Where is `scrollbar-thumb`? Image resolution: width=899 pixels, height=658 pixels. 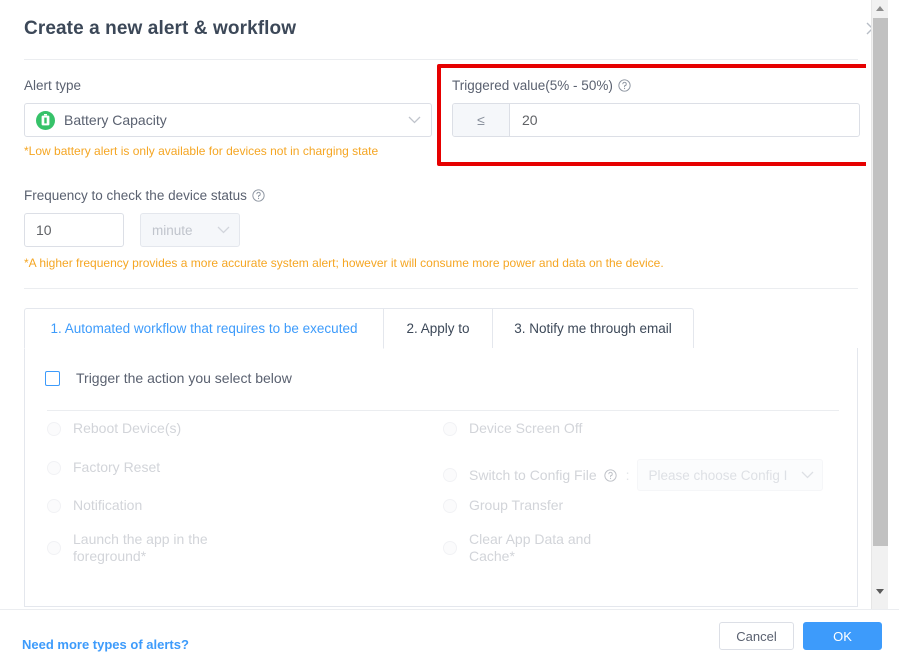 scrollbar-thumb is located at coordinates (880, 282).